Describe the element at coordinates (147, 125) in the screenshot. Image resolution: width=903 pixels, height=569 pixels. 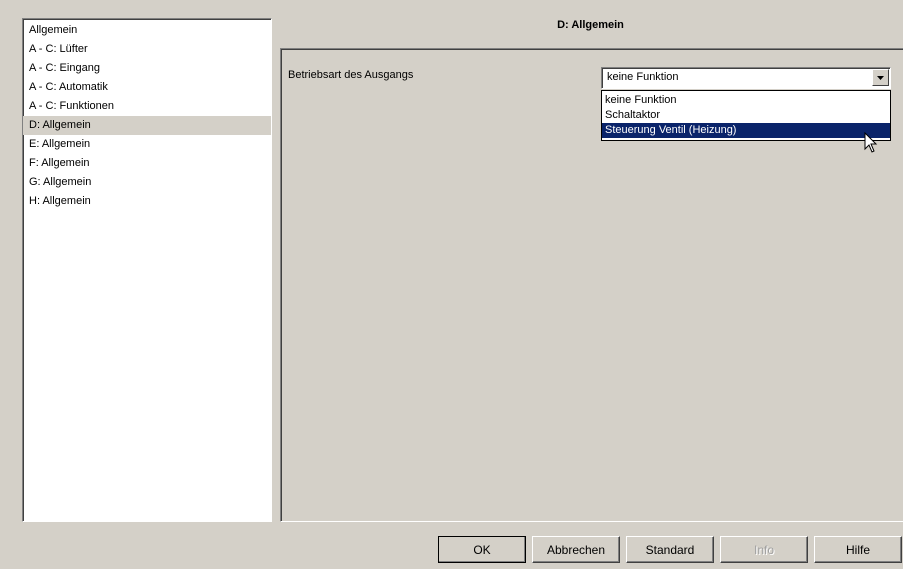
I see `nav-item-d-allgemein: D: Allgemein` at that location.